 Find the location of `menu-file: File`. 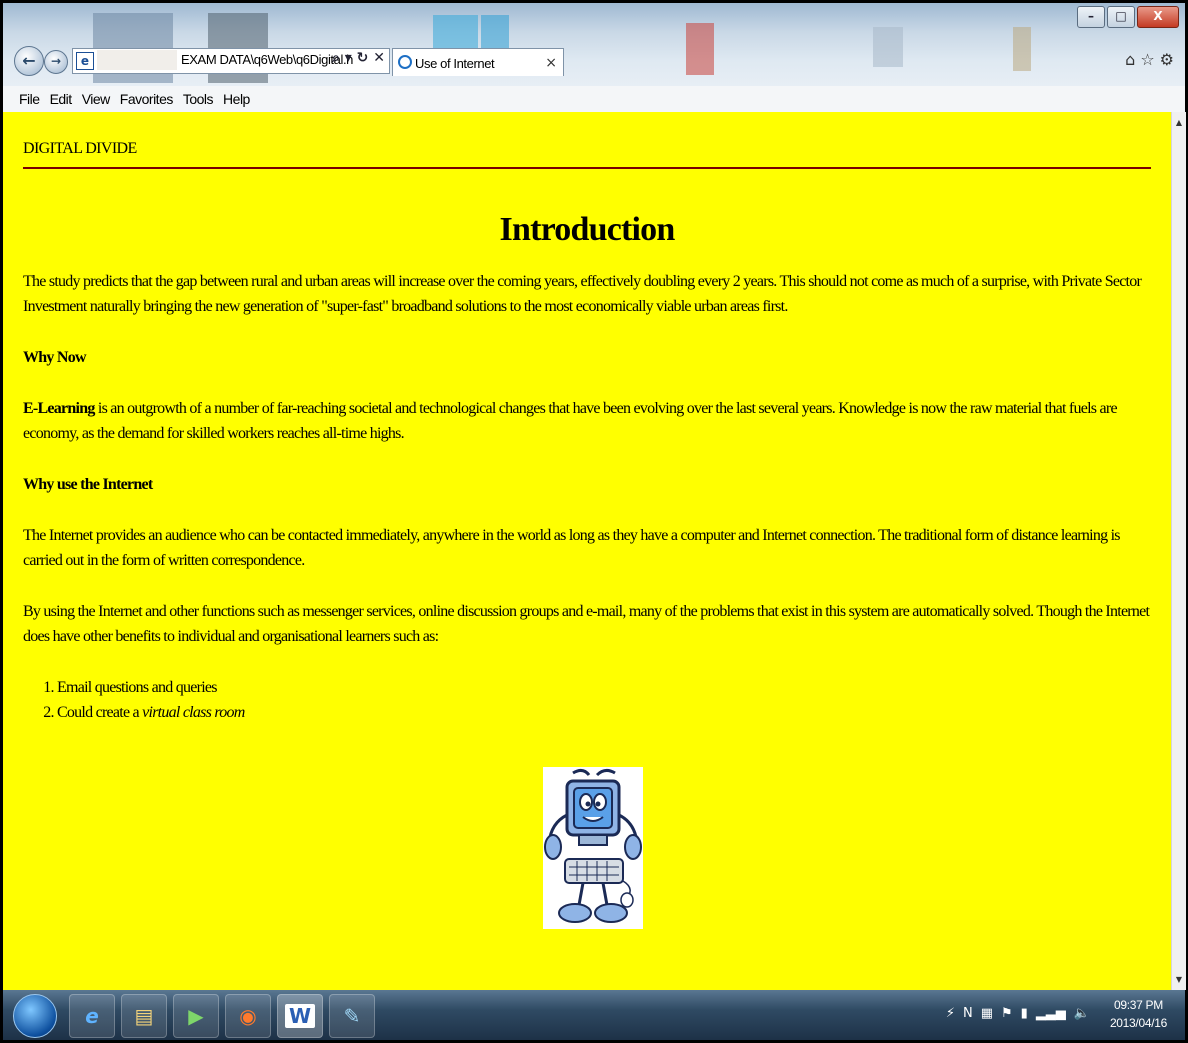

menu-file: File is located at coordinates (24, 99).